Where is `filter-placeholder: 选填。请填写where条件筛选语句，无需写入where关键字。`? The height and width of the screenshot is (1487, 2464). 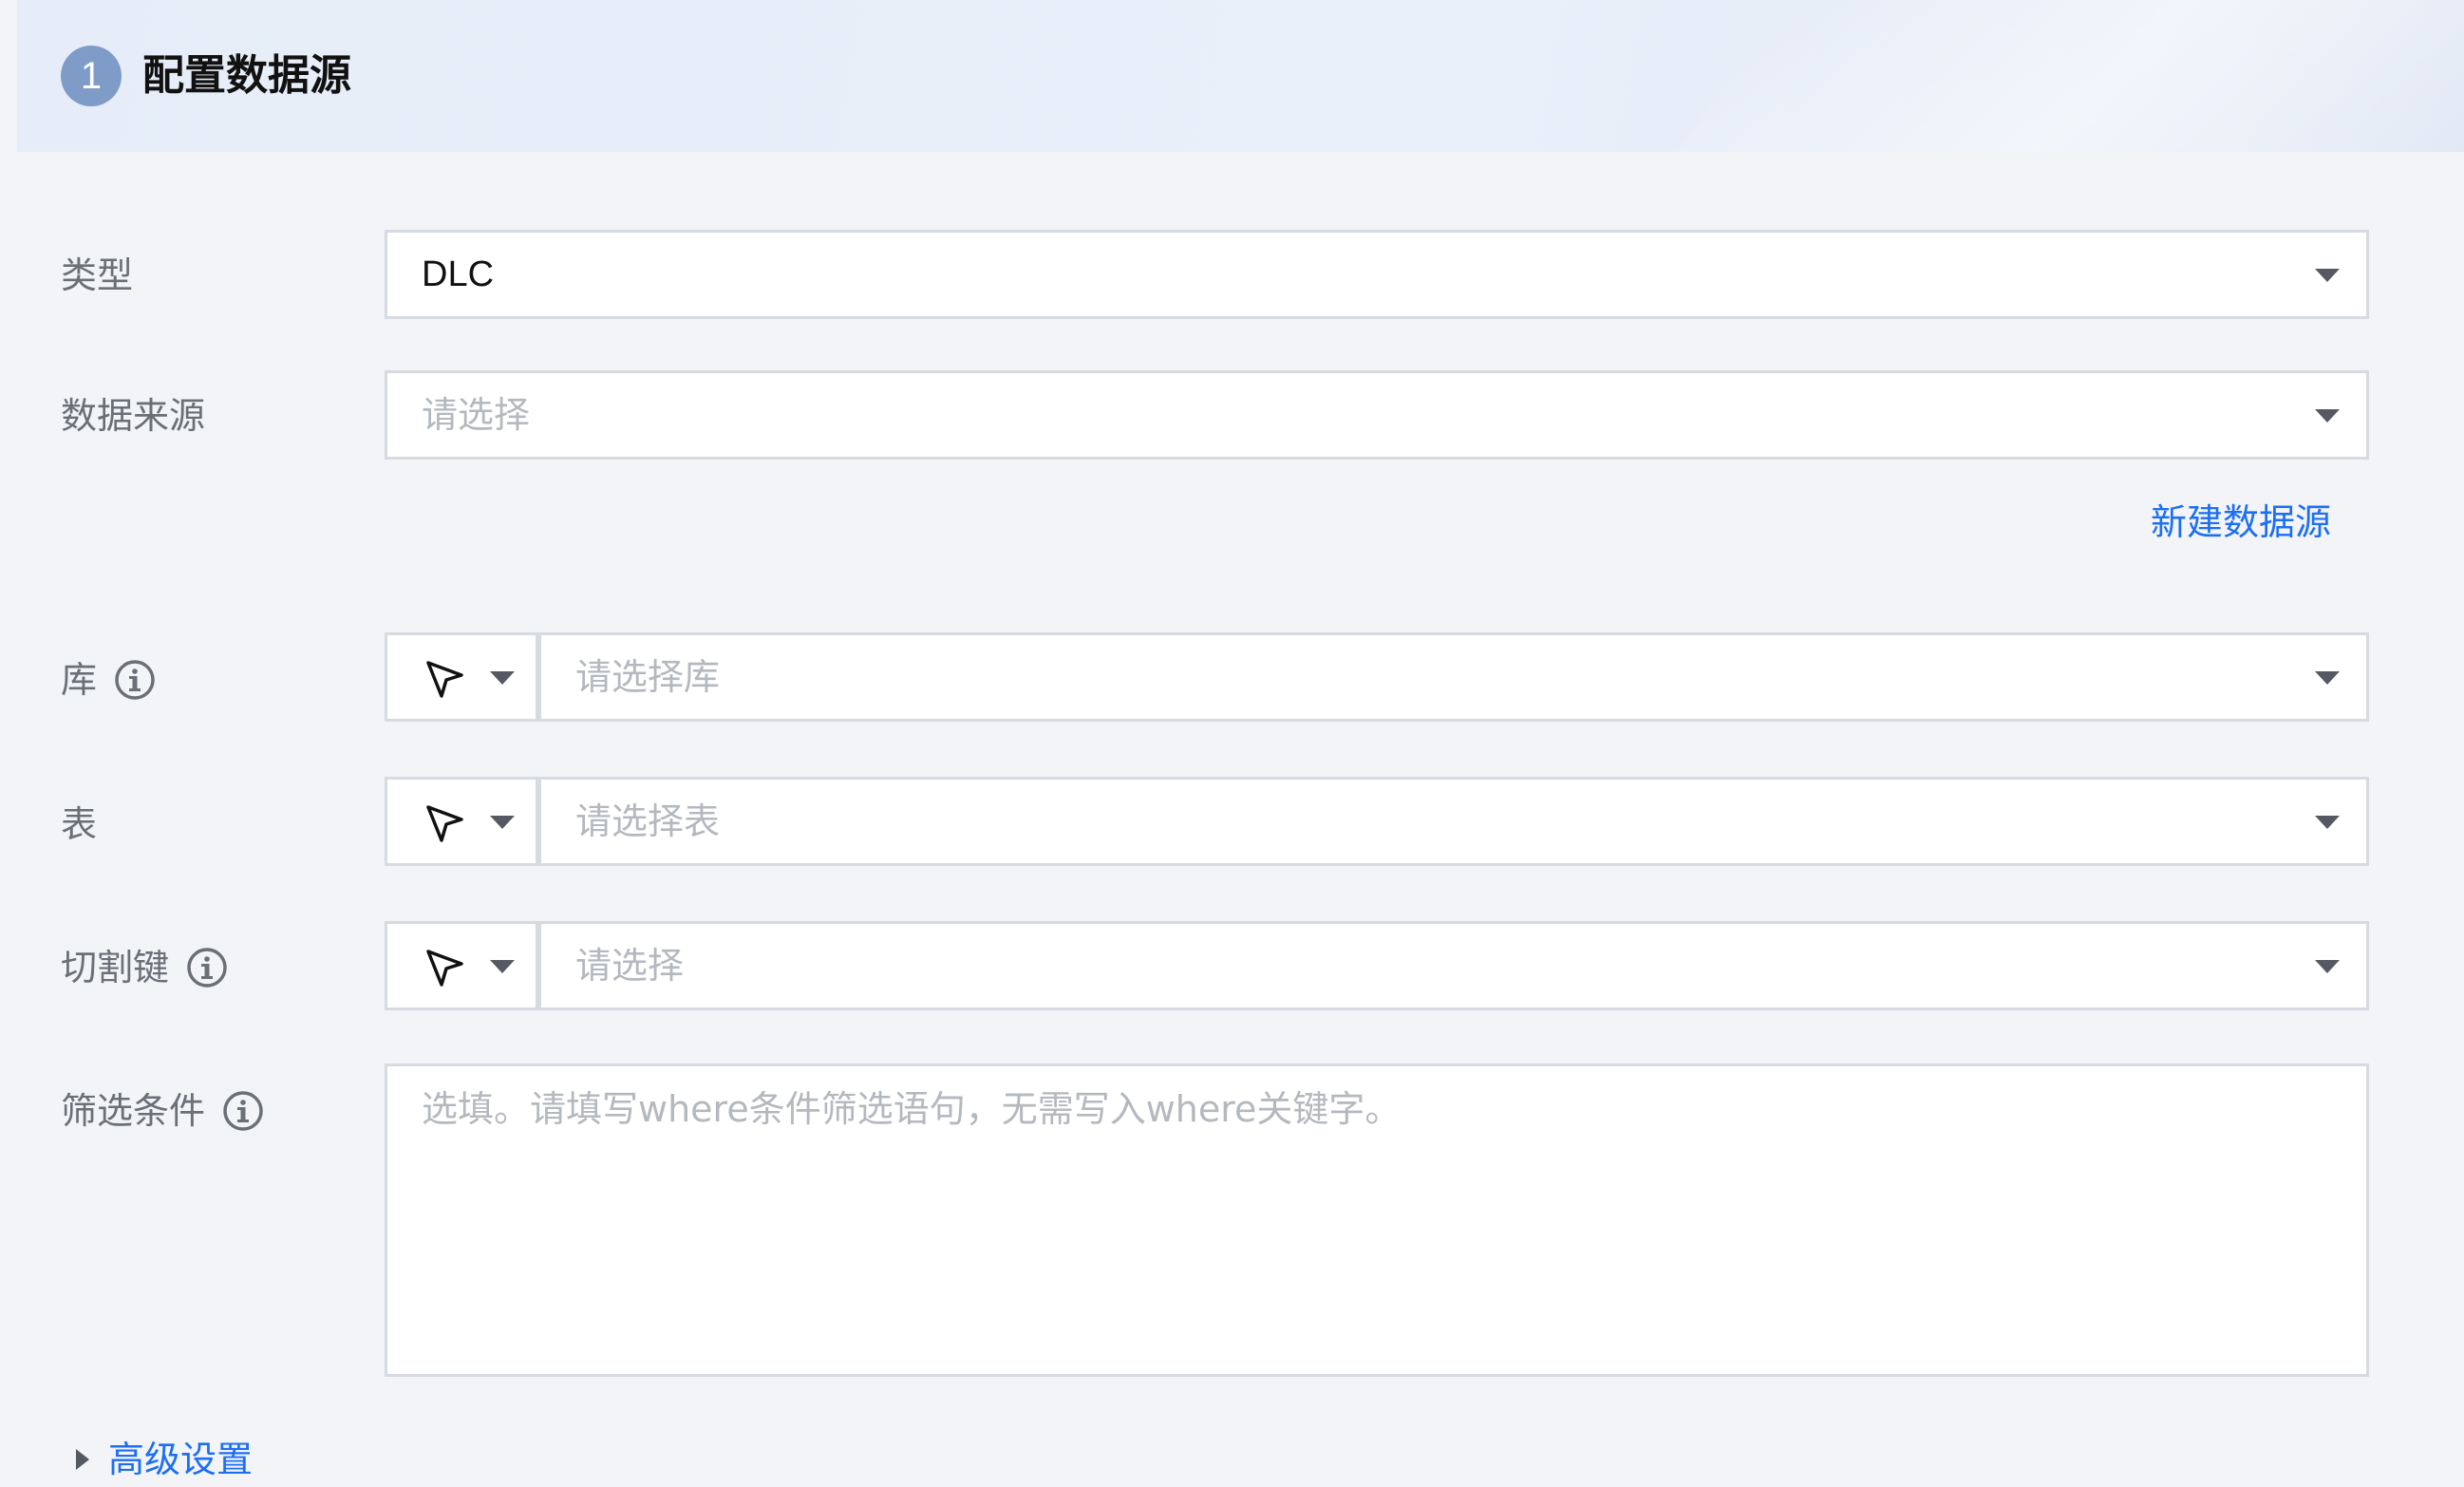
filter-placeholder: 选填。请填写where条件筛选语句，无需写入where关键字。 is located at coordinates (912, 1109).